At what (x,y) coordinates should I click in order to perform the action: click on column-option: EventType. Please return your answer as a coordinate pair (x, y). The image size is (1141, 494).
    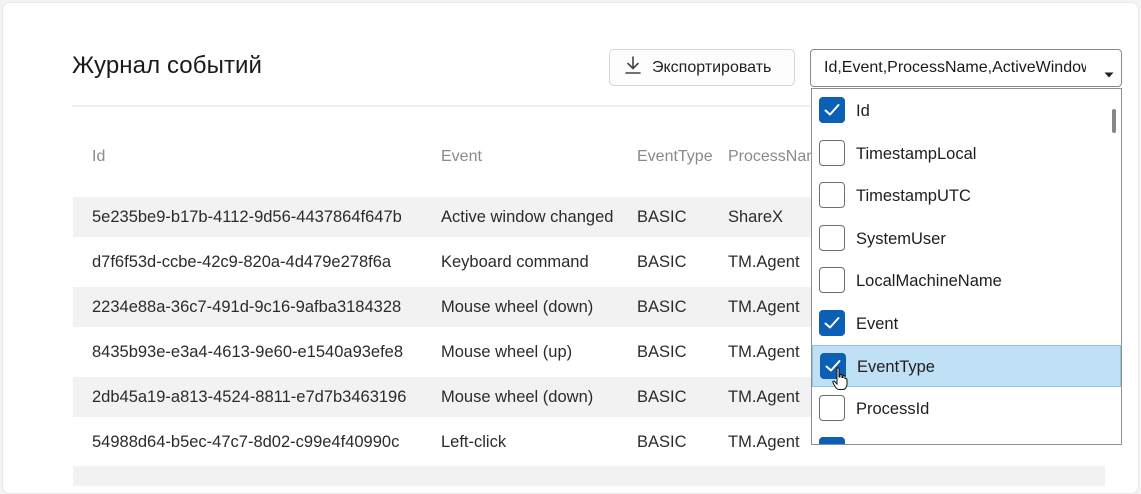
    Looking at the image, I should click on (966, 366).